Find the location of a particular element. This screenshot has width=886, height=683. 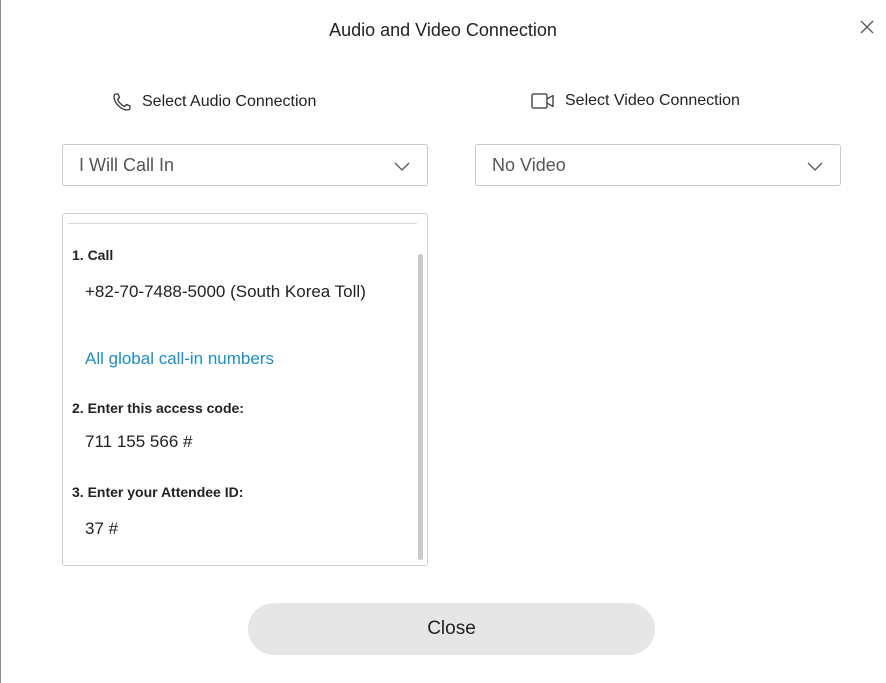

video-connection-heading: Select Video Connection is located at coordinates (635, 101).